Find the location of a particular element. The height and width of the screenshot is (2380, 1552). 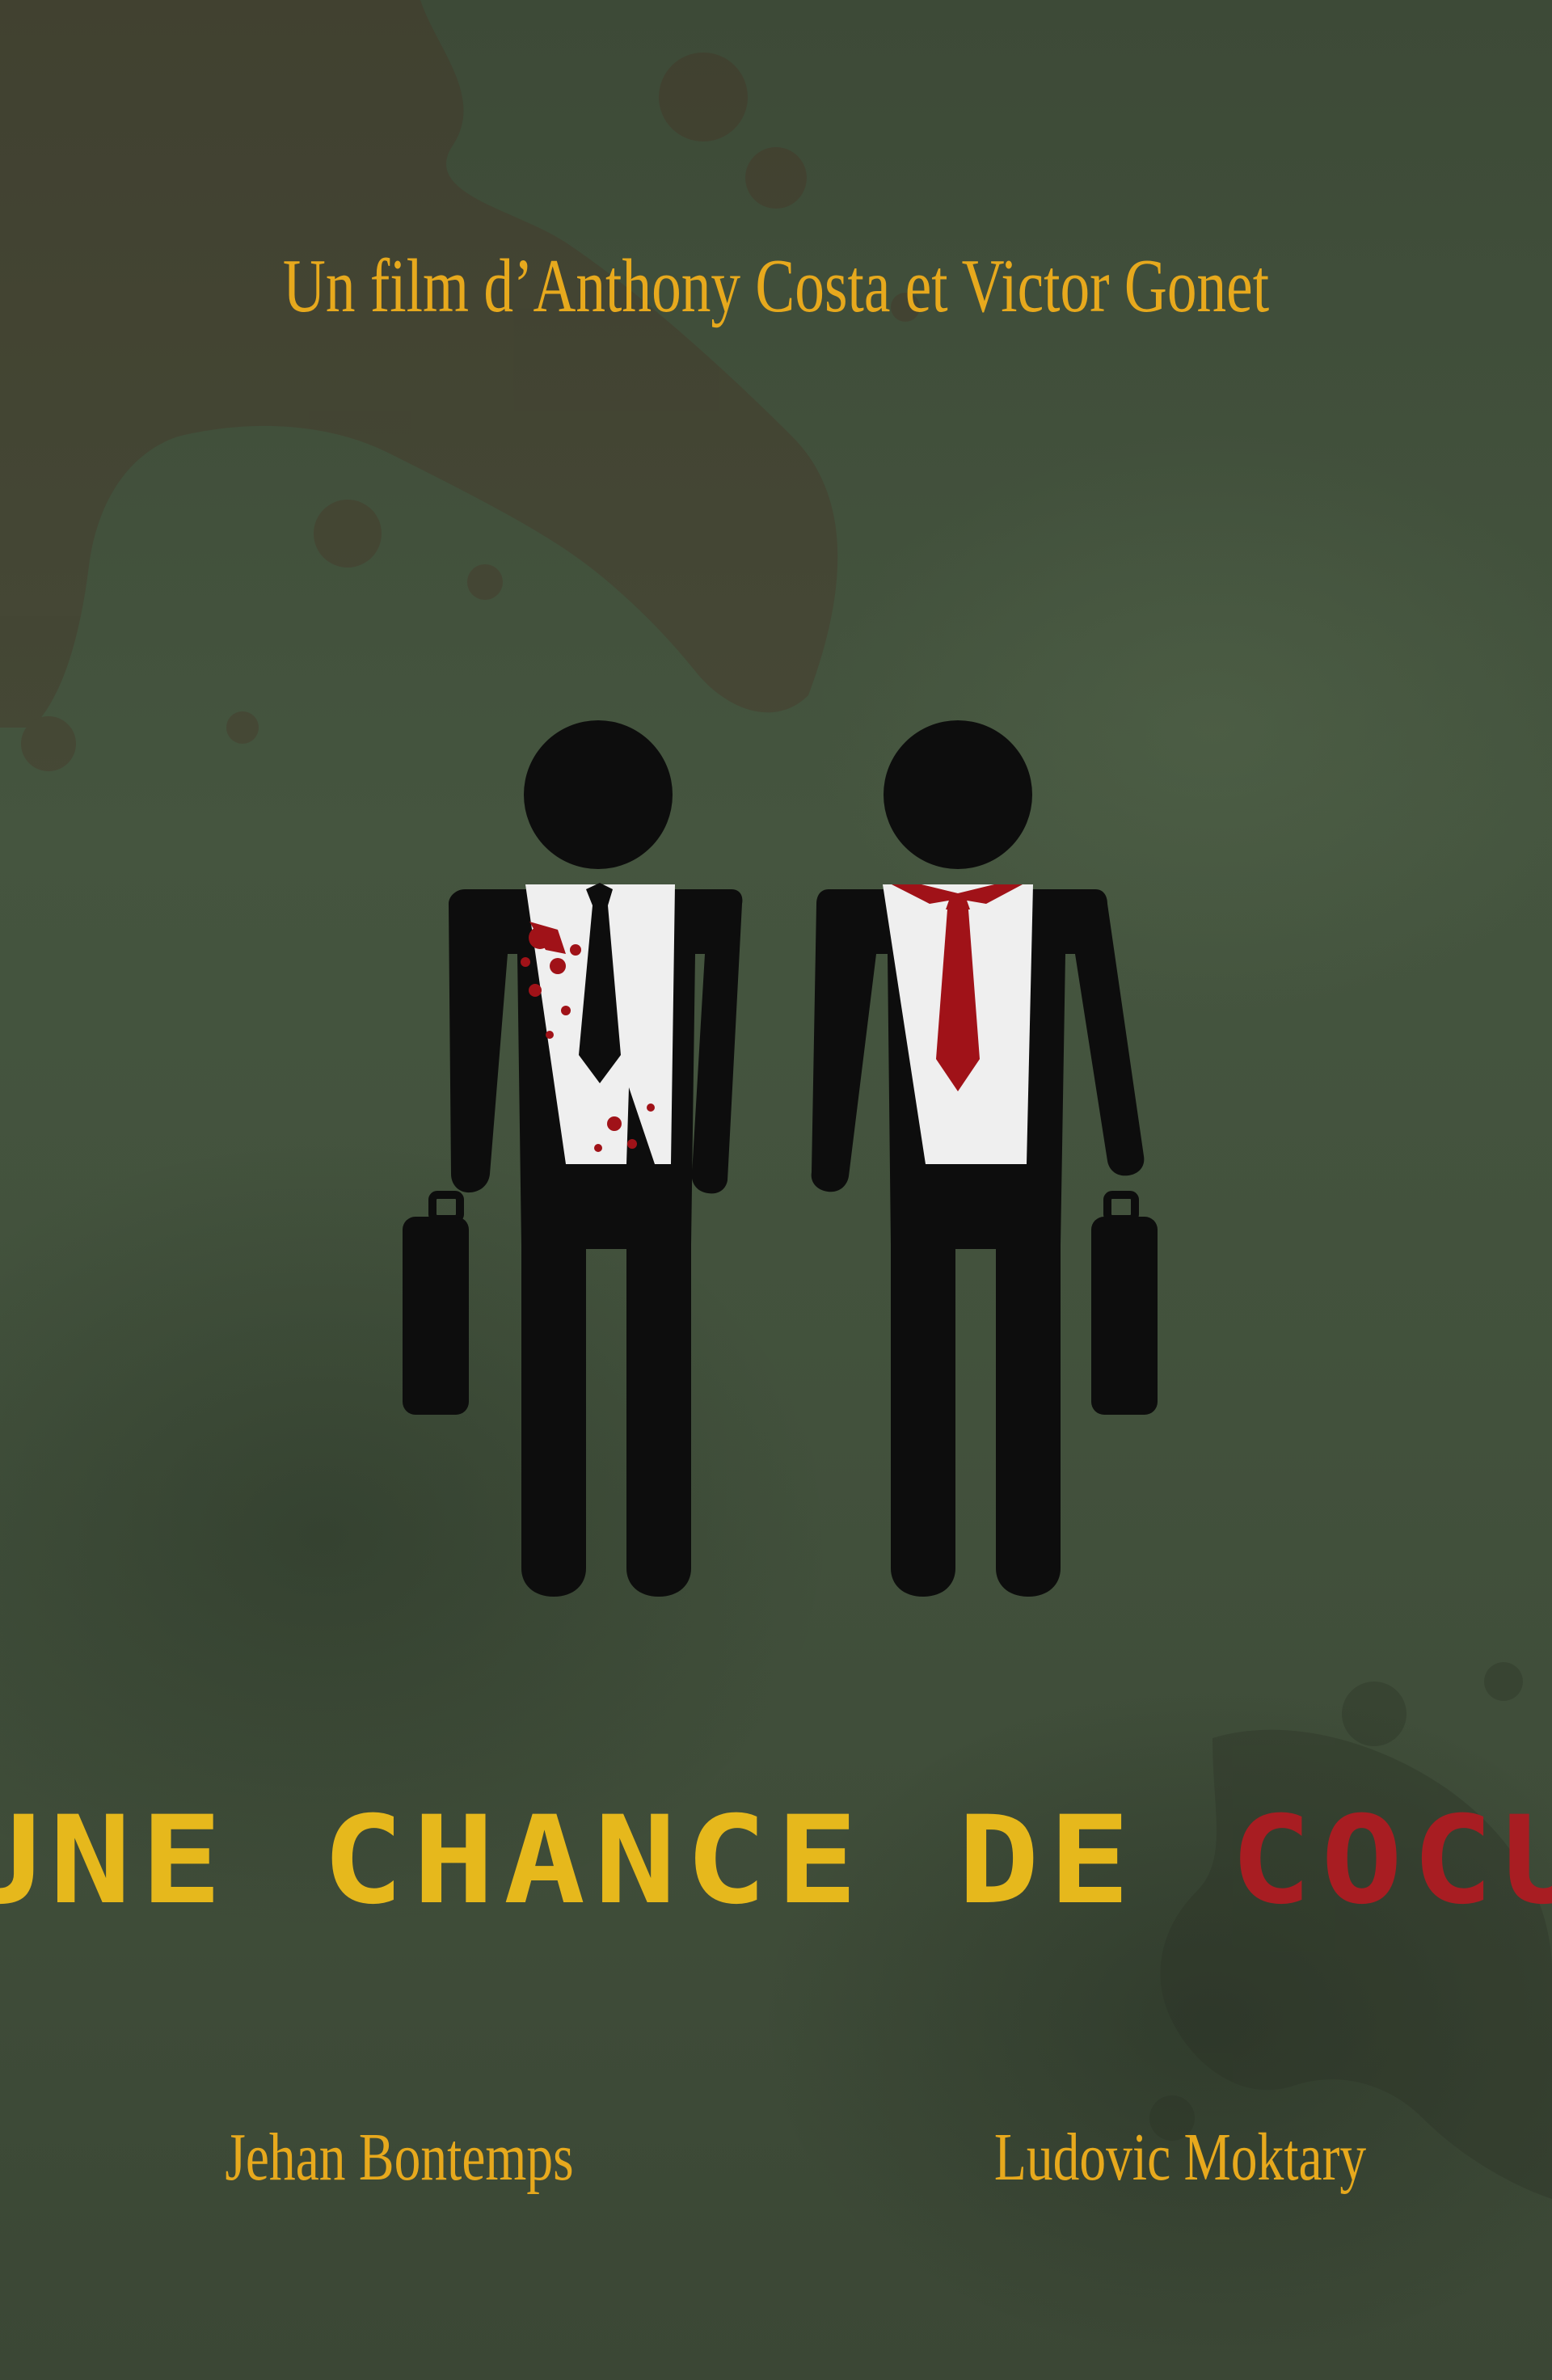

movie-title: UNE CHANCE DE COCU is located at coordinates (776, 1861).